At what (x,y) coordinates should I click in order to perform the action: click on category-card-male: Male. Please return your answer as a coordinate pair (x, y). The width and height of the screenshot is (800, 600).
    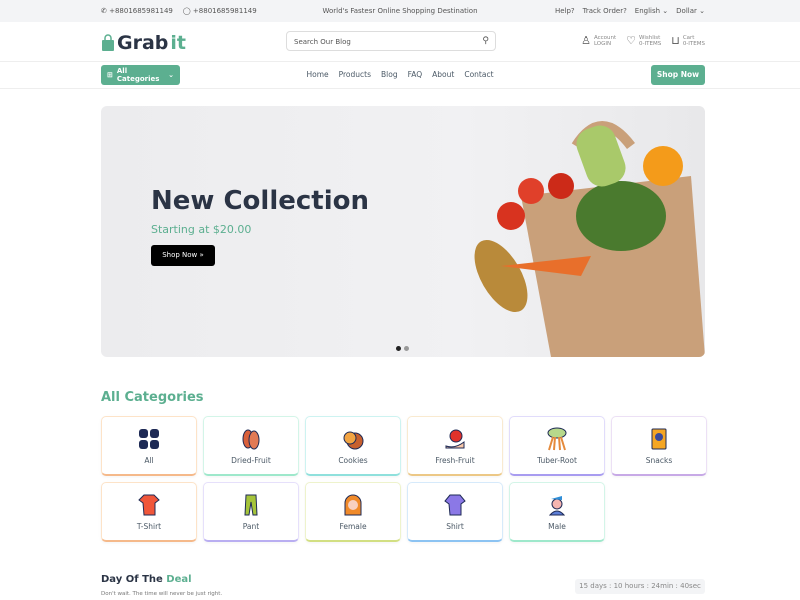
    Looking at the image, I should click on (557, 512).